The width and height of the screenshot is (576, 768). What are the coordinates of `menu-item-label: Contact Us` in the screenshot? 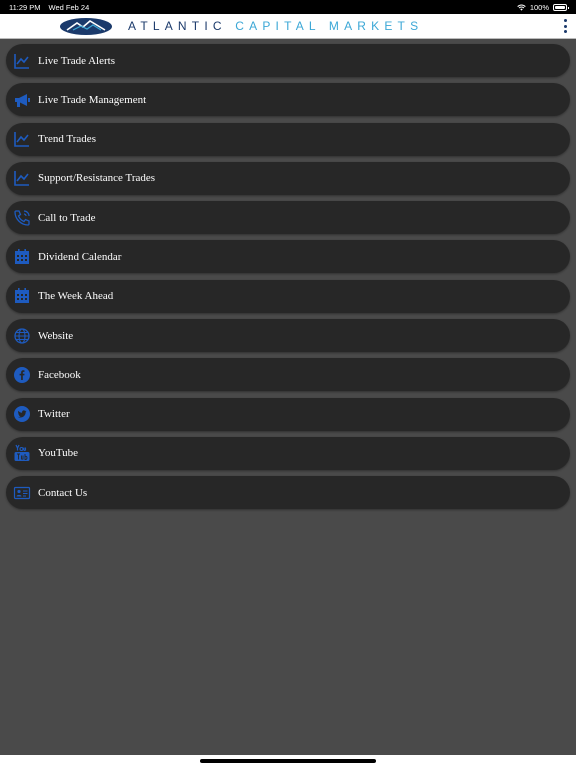 It's located at (63, 492).